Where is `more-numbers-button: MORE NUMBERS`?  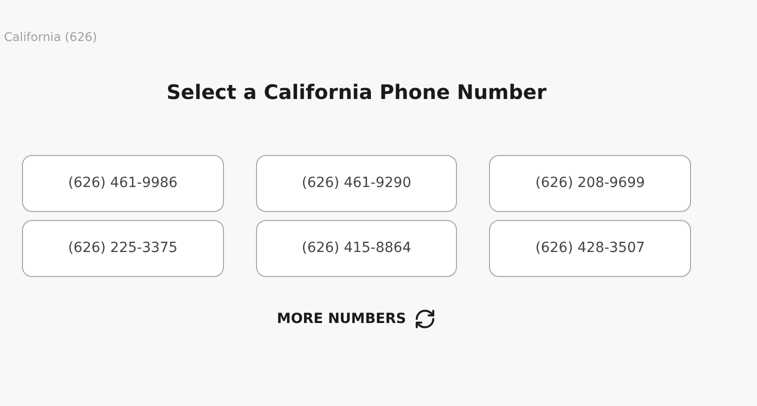 more-numbers-button: MORE NUMBERS is located at coordinates (356, 319).